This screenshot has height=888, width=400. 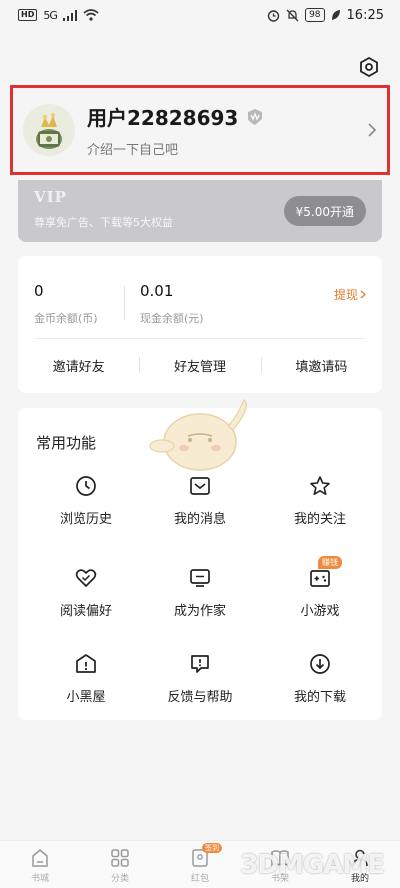 What do you see at coordinates (330, 562) in the screenshot?
I see `earn-money-badge: 赚钱` at bounding box center [330, 562].